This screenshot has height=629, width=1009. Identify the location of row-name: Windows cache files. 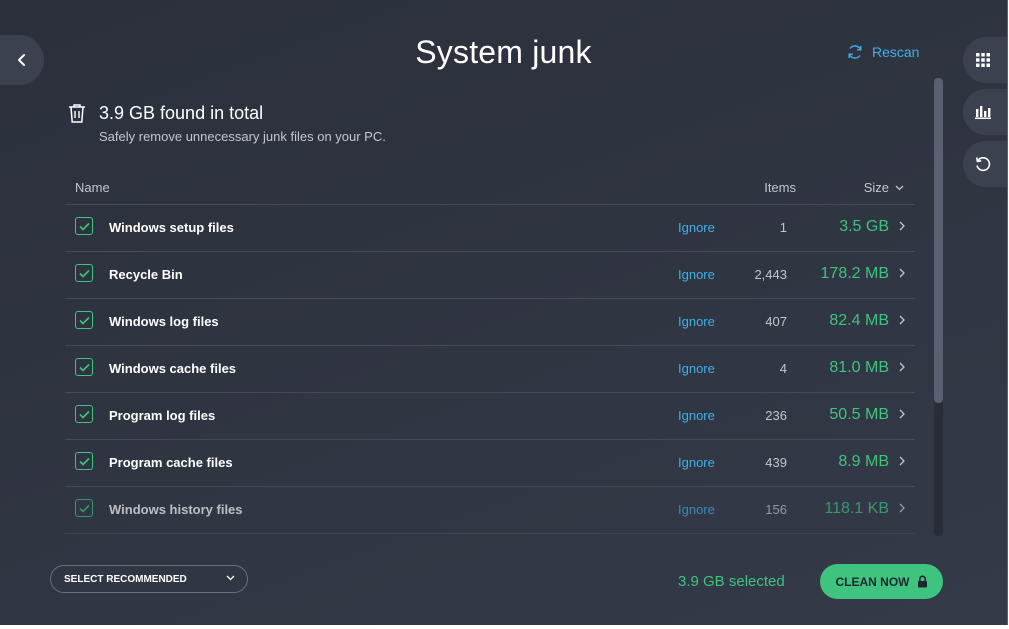
(173, 368).